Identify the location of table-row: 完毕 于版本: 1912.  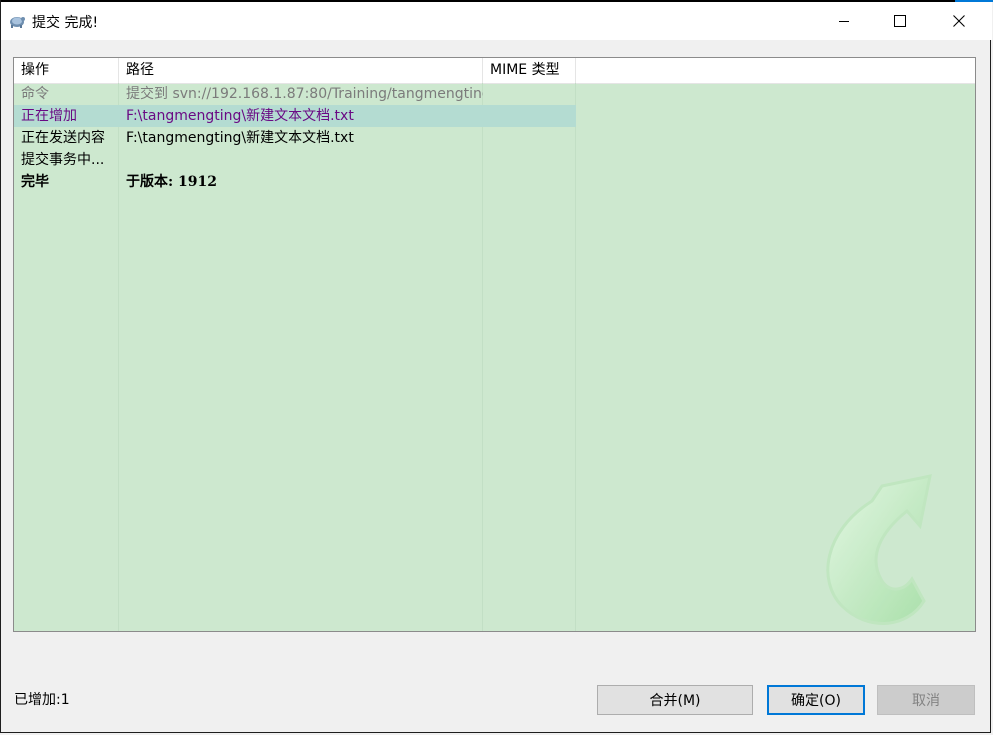
(494, 182).